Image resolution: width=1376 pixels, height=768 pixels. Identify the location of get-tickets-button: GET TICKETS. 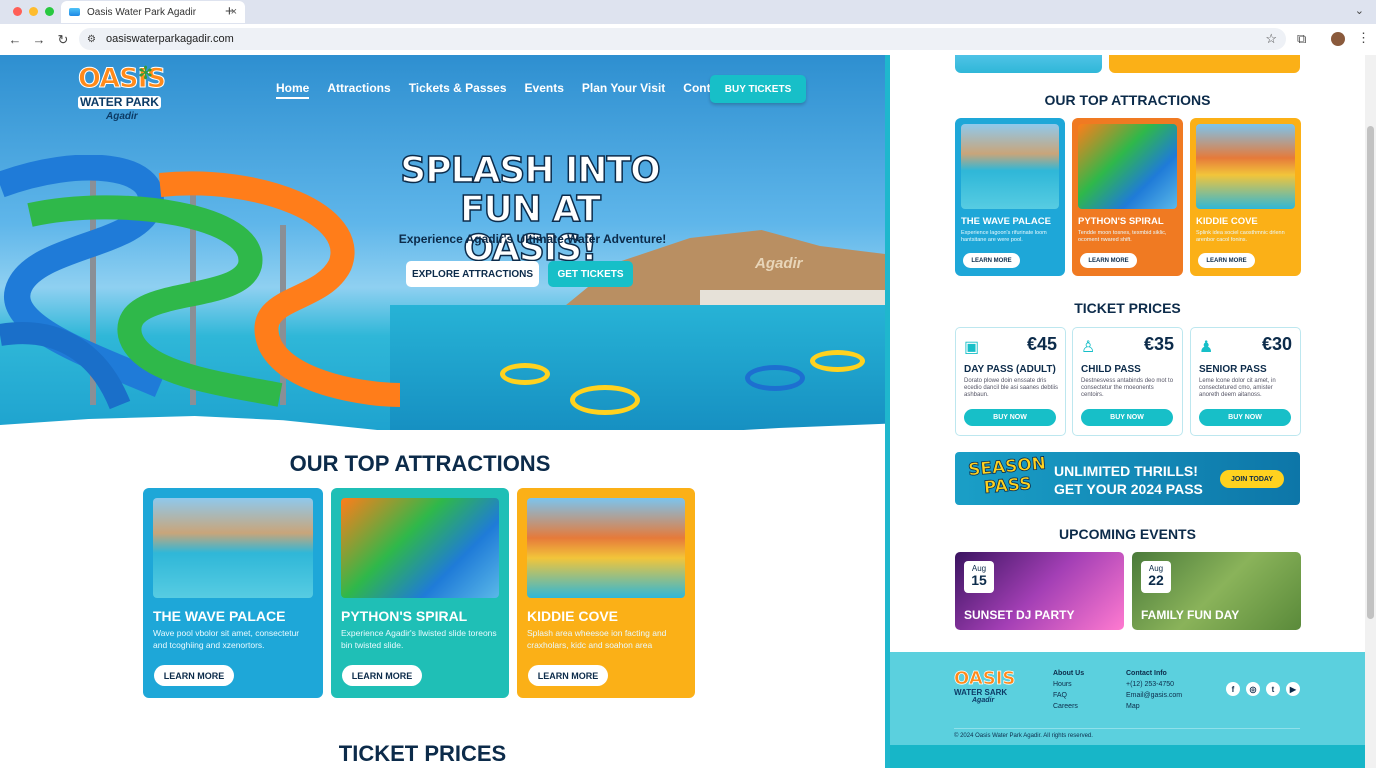
(590, 274).